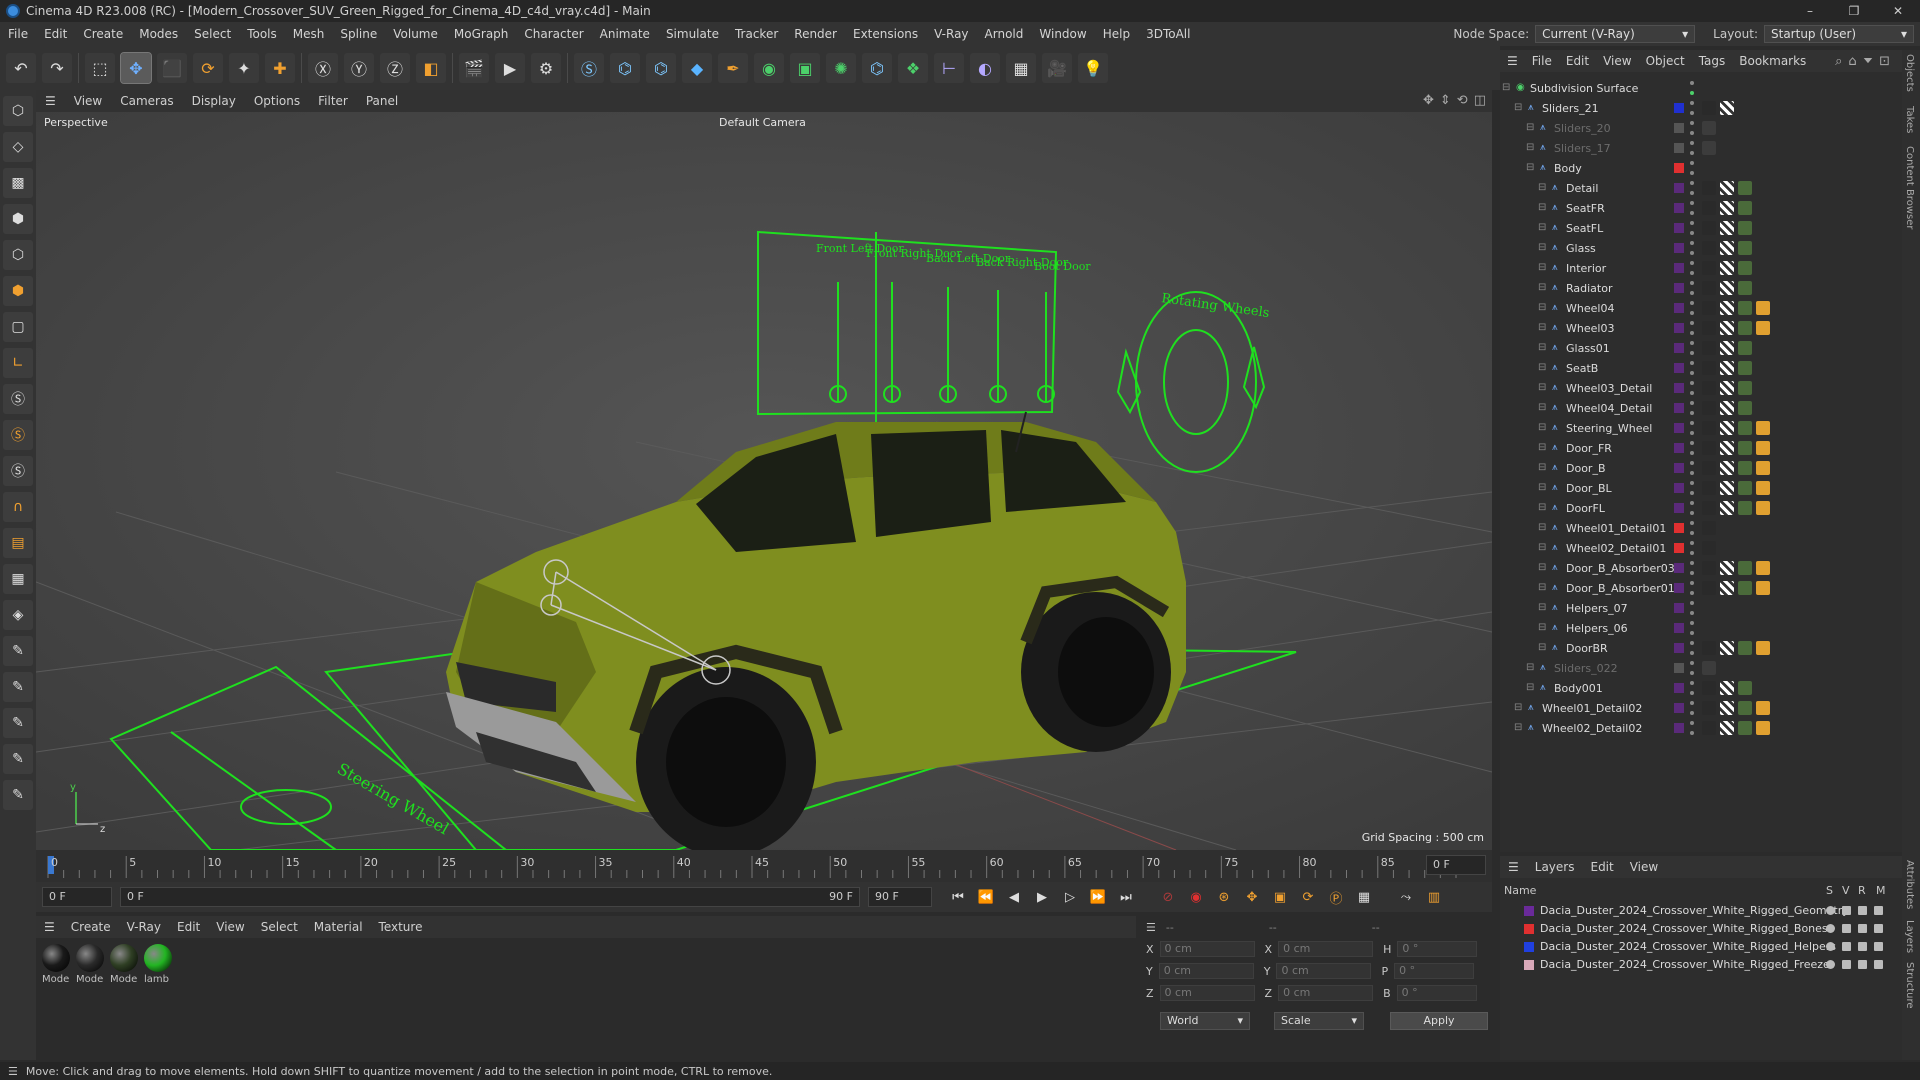 This screenshot has height=1080, width=1920. Describe the element at coordinates (1542, 61) in the screenshot. I see `object-menu-file: File` at that location.